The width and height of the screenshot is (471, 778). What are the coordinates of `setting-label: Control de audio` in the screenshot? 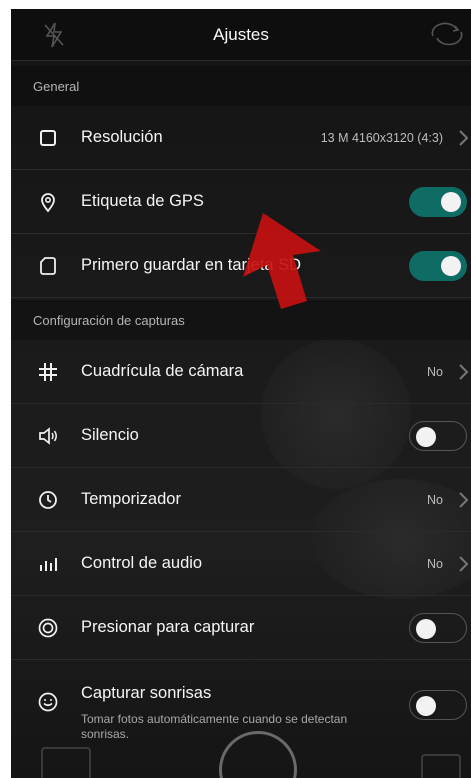 It's located at (142, 563).